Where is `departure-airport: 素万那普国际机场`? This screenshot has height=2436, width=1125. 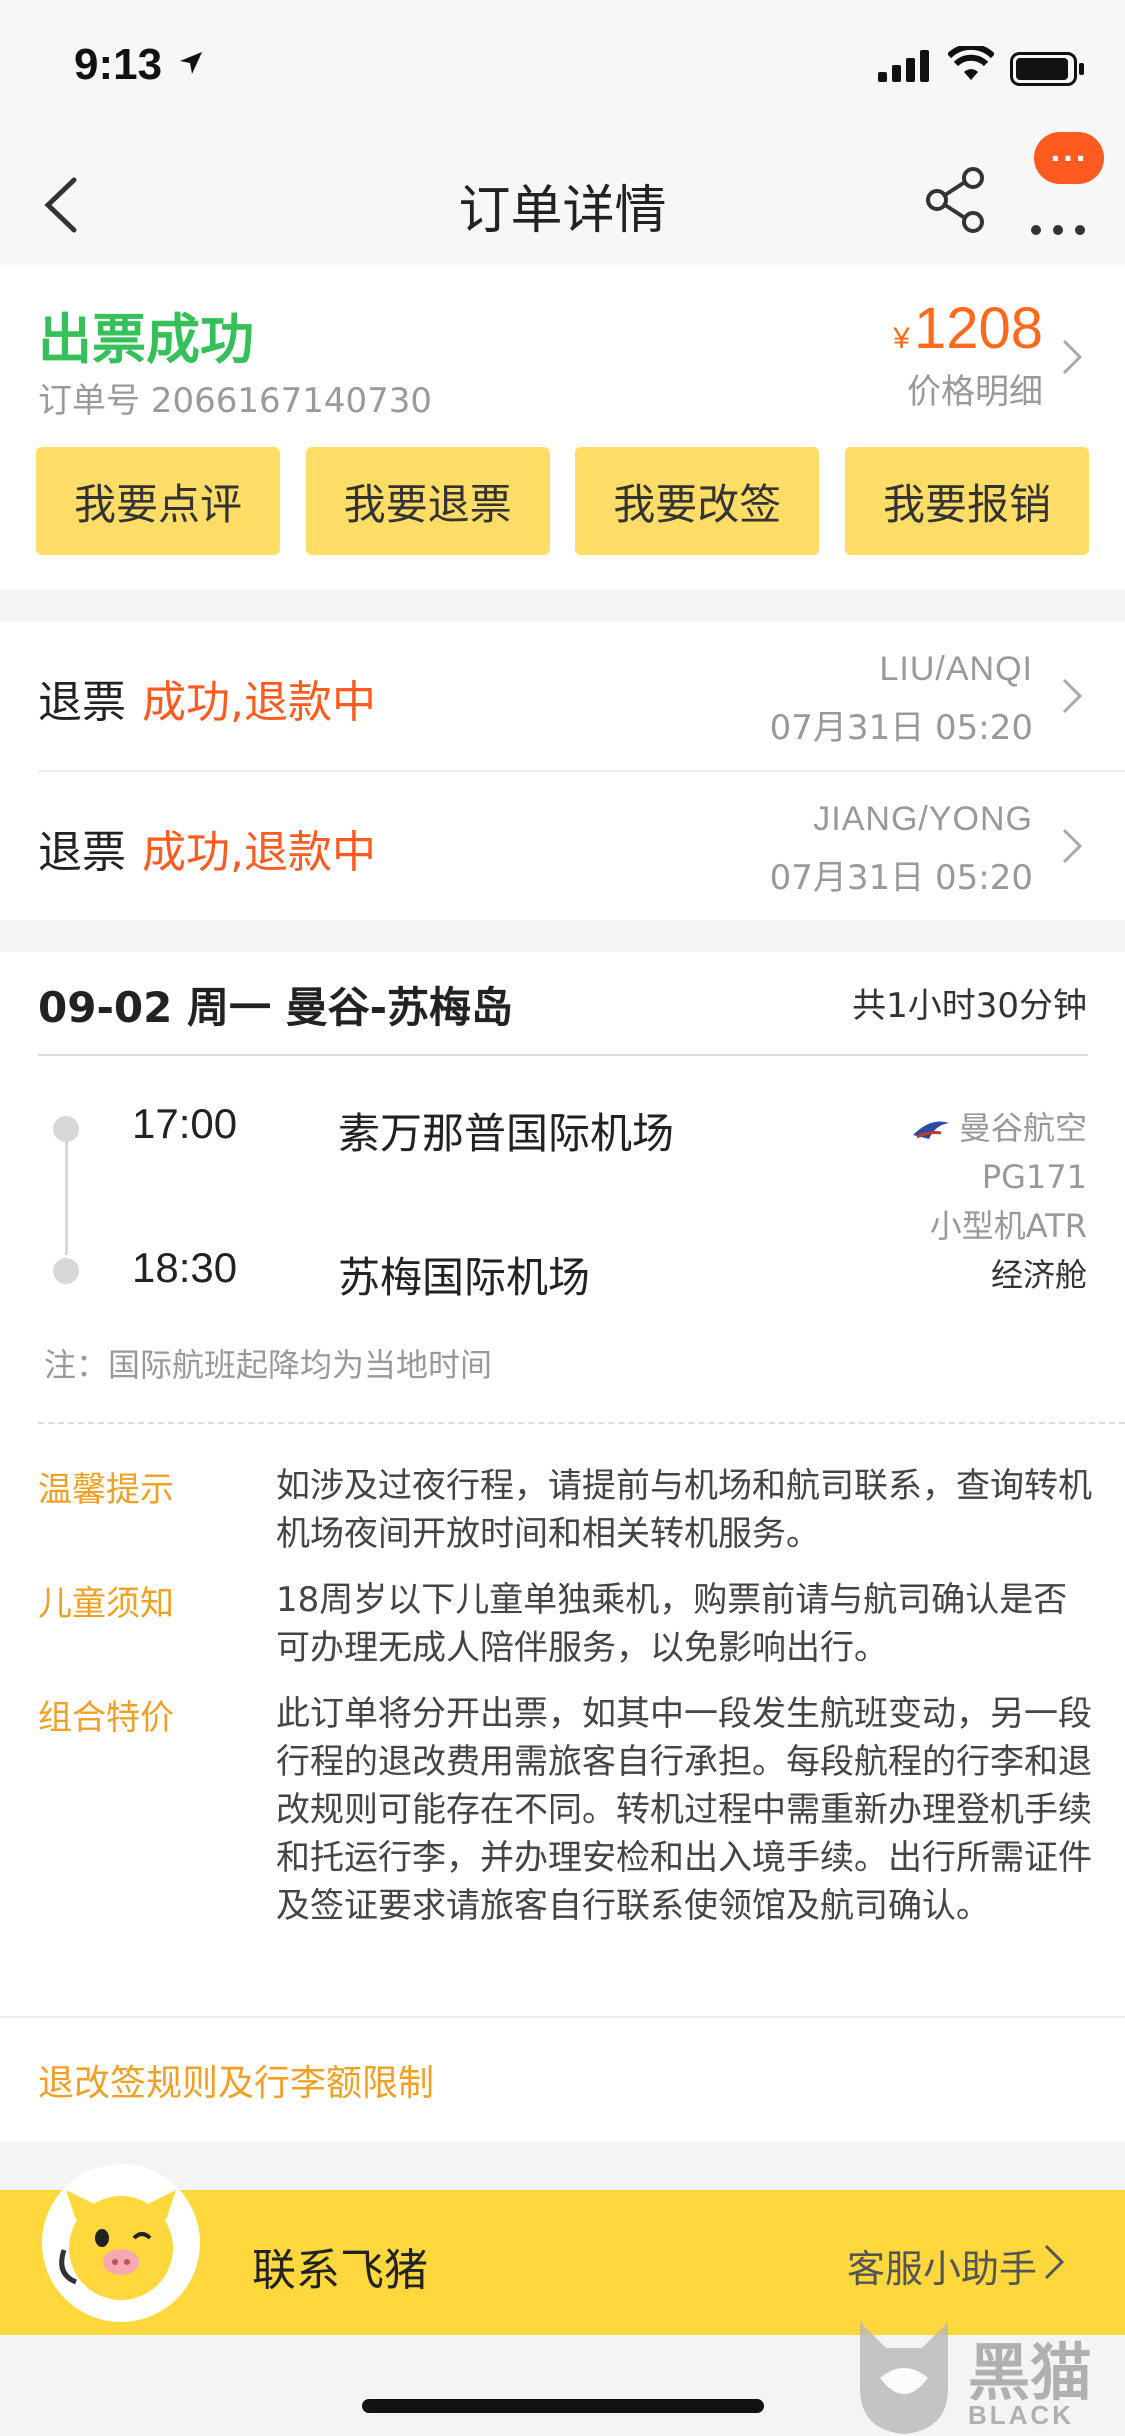 departure-airport: 素万那普国际机场 is located at coordinates (506, 1133).